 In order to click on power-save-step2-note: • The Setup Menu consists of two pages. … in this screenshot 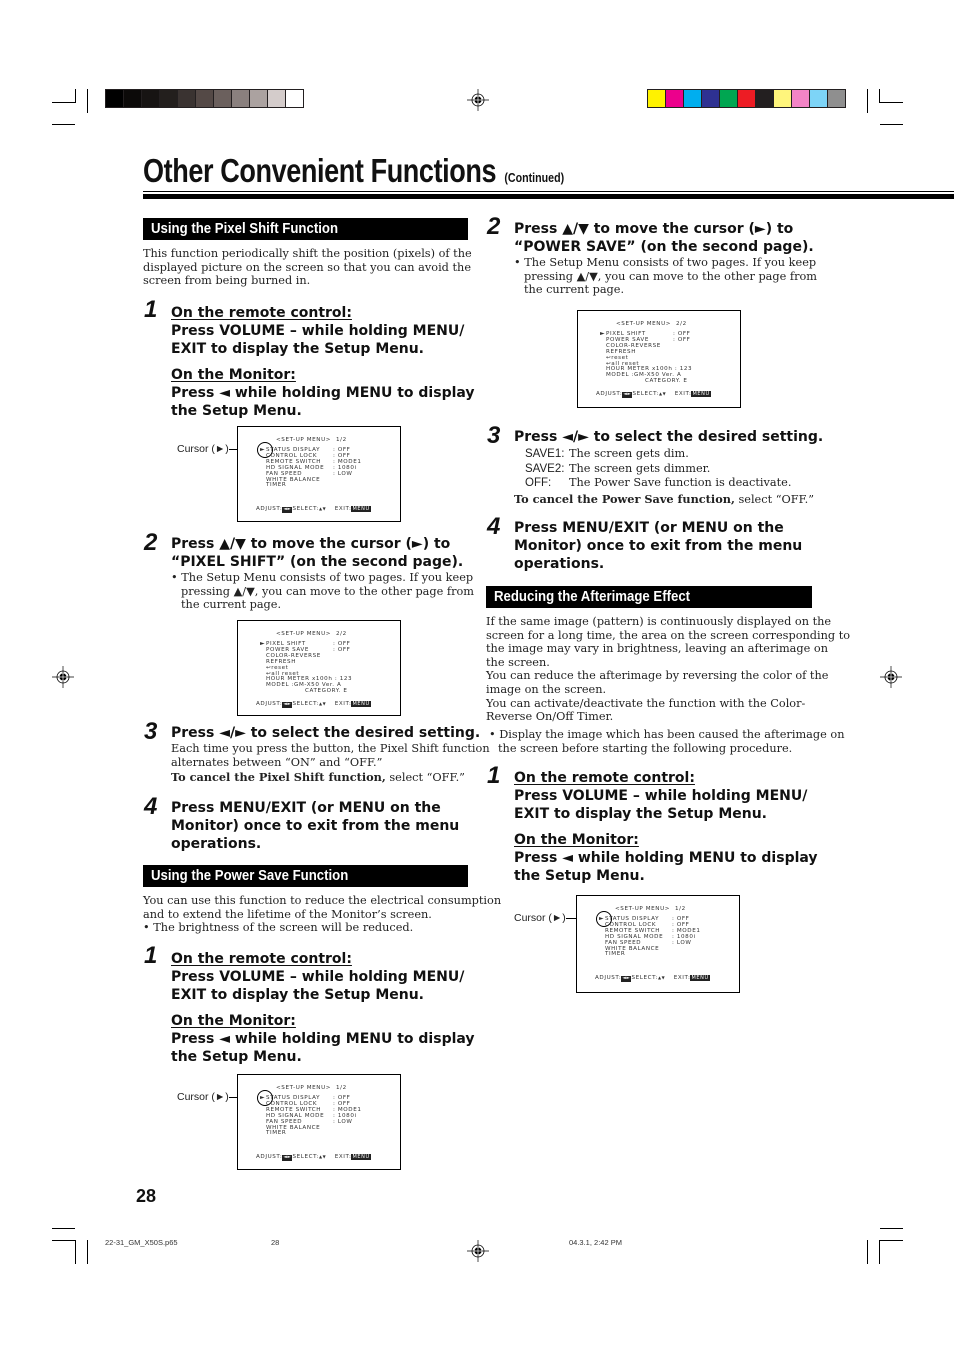, I will do `click(666, 276)`.